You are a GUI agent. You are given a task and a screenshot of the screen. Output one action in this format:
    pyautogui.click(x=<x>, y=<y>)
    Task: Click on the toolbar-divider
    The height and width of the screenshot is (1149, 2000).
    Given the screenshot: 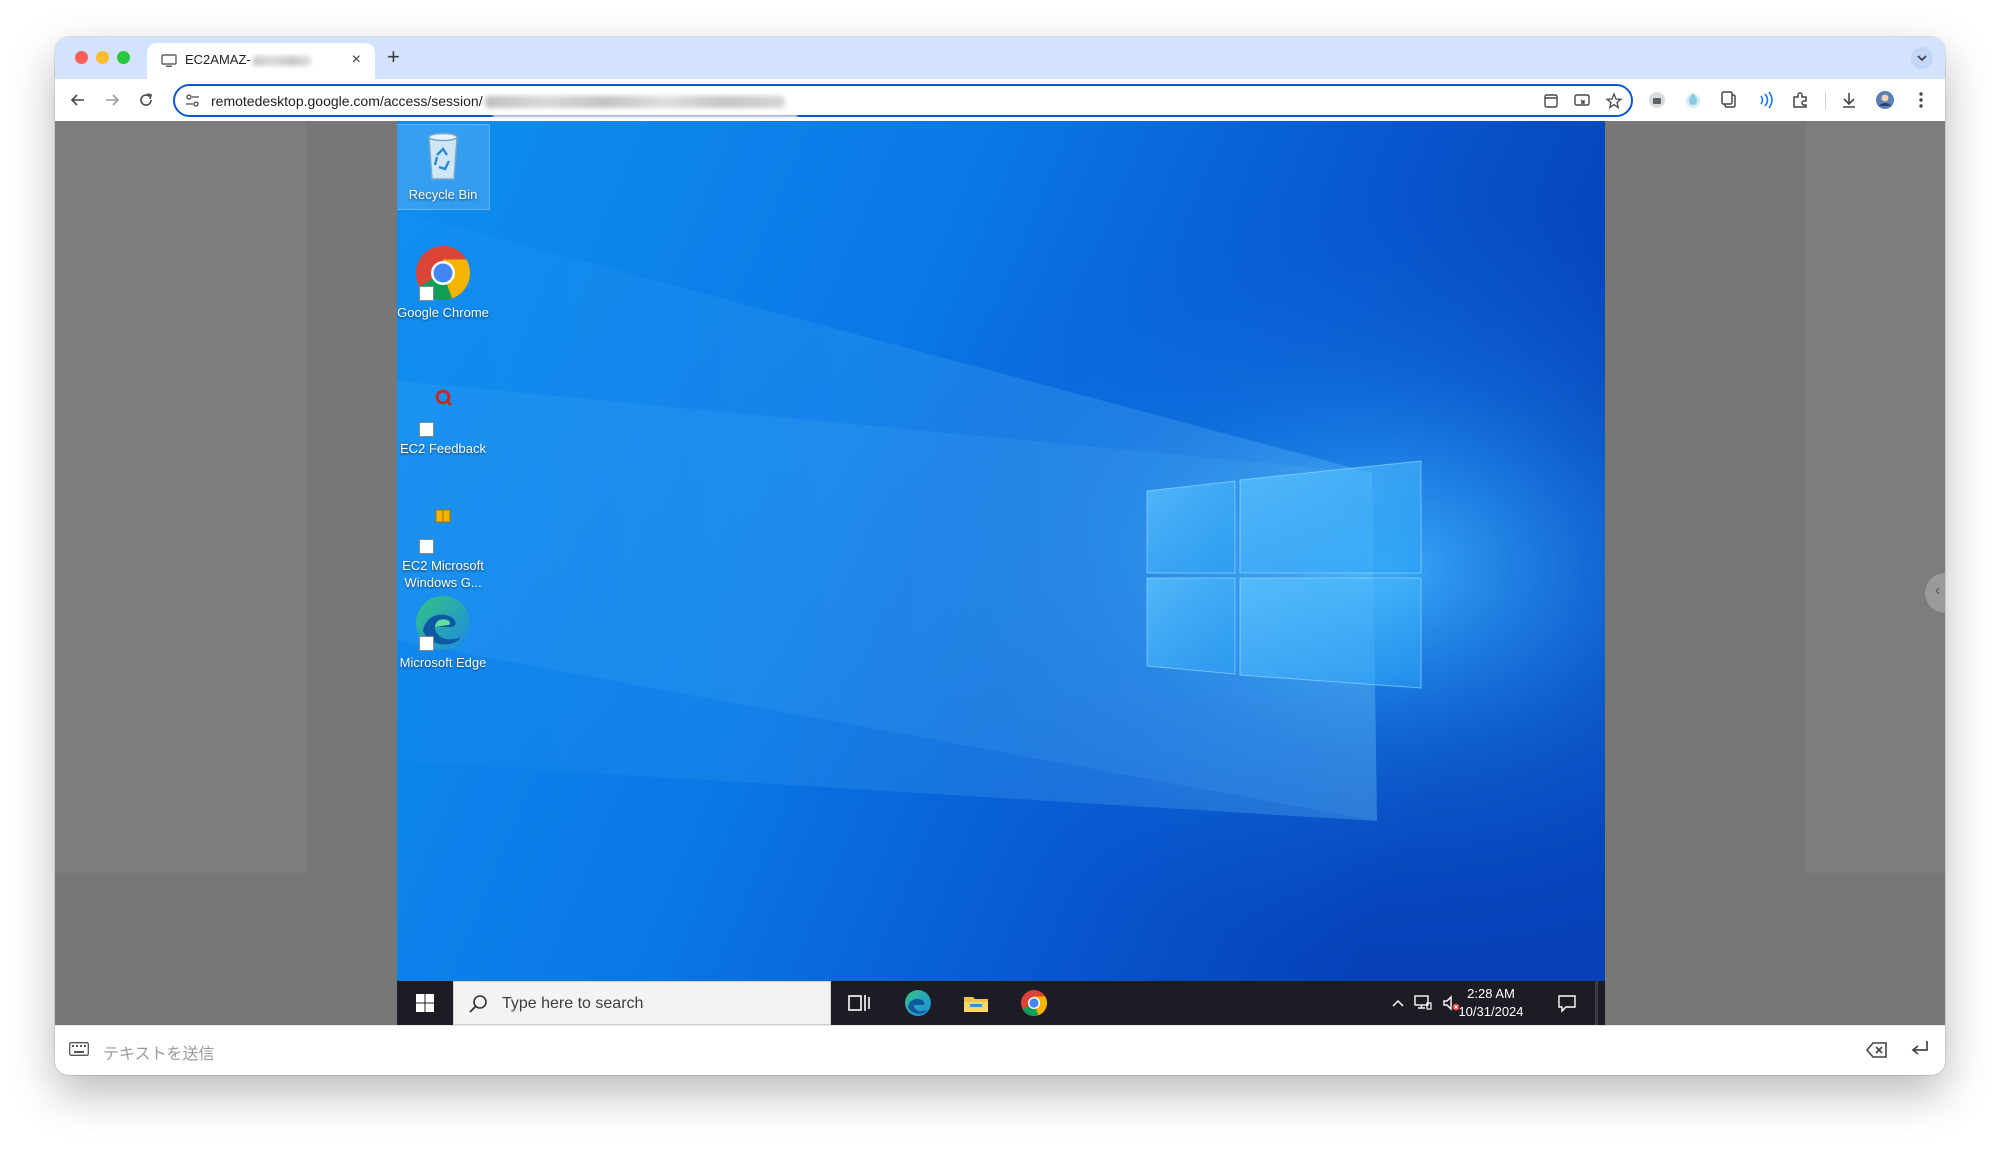 What is the action you would take?
    pyautogui.click(x=1825, y=101)
    